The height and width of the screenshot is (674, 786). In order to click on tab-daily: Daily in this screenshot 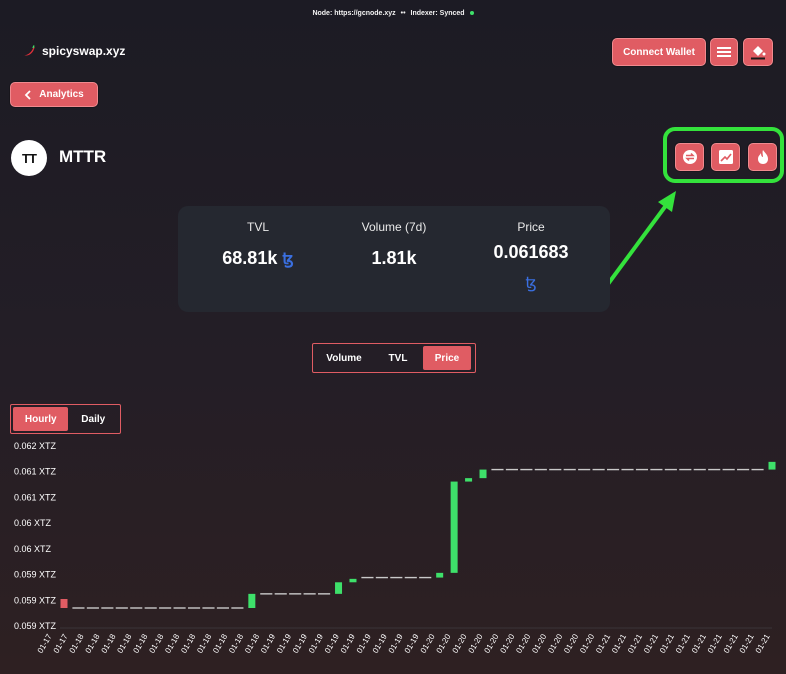, I will do `click(93, 419)`.